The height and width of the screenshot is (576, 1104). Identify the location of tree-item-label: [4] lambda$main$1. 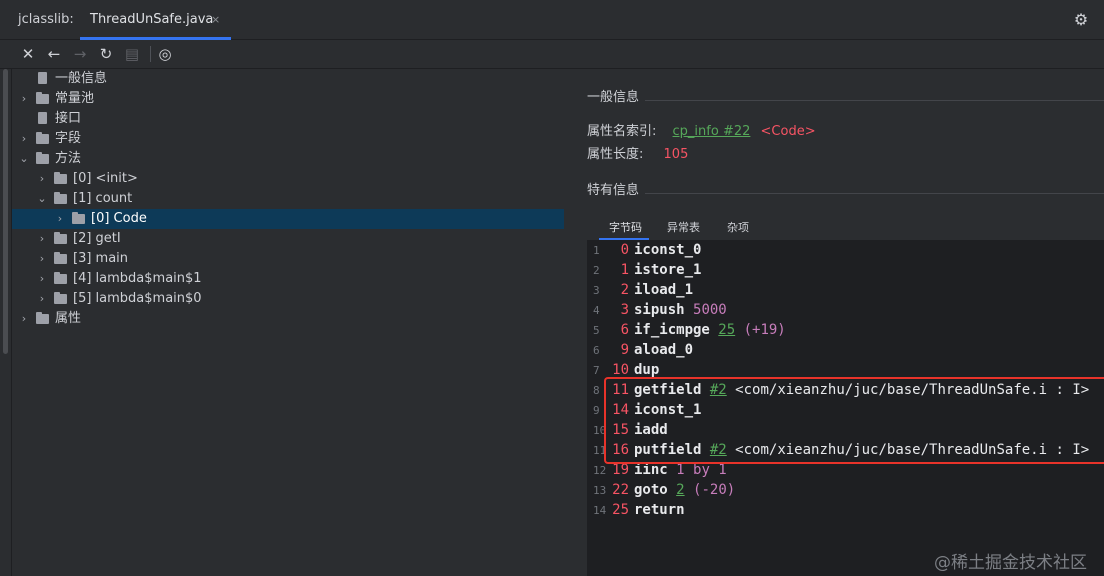
(137, 278).